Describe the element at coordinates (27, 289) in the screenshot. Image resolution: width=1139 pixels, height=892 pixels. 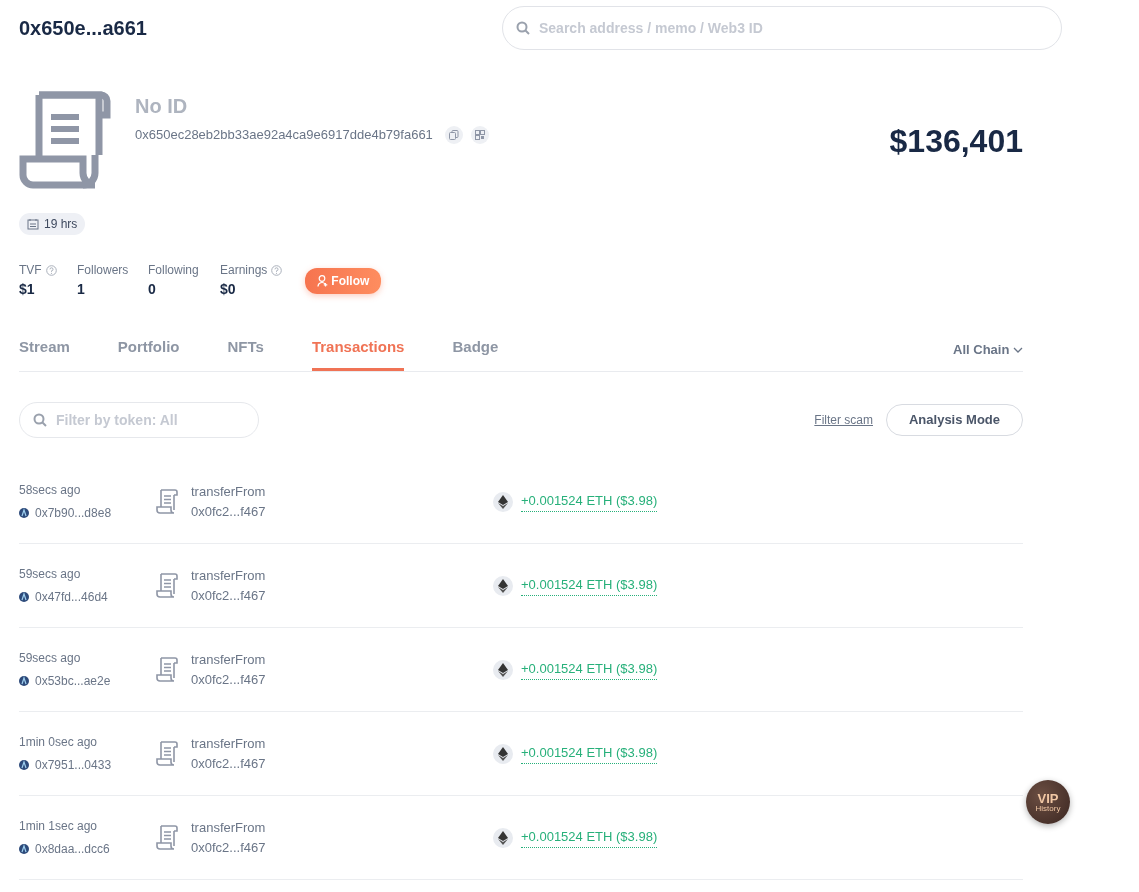
I see `stat-value: $1` at that location.